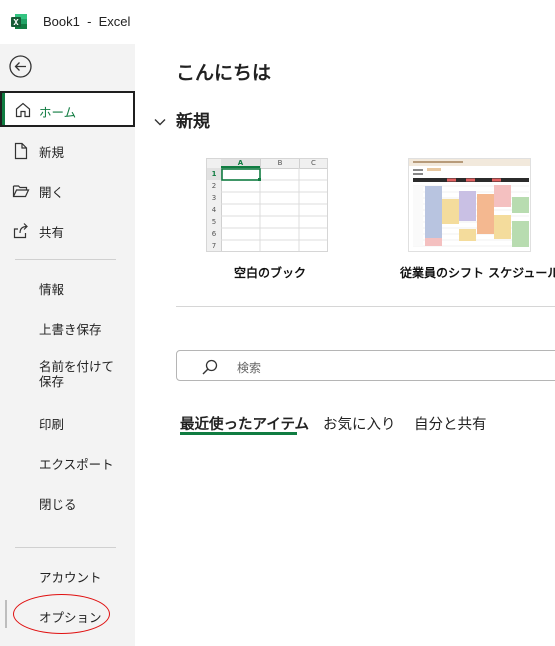  What do you see at coordinates (58, 112) in the screenshot?
I see `sidebar-item-label: ホーム` at bounding box center [58, 112].